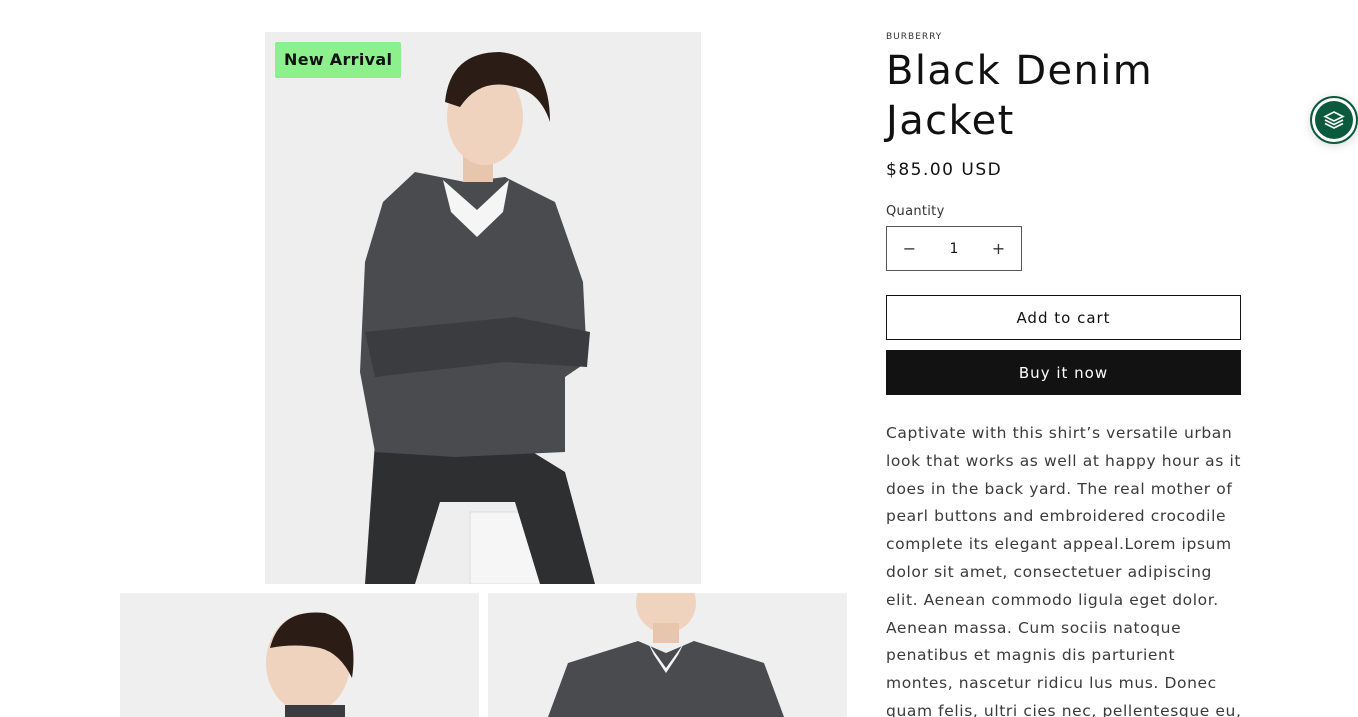  I want to click on box-stack-icon, so click(1334, 120).